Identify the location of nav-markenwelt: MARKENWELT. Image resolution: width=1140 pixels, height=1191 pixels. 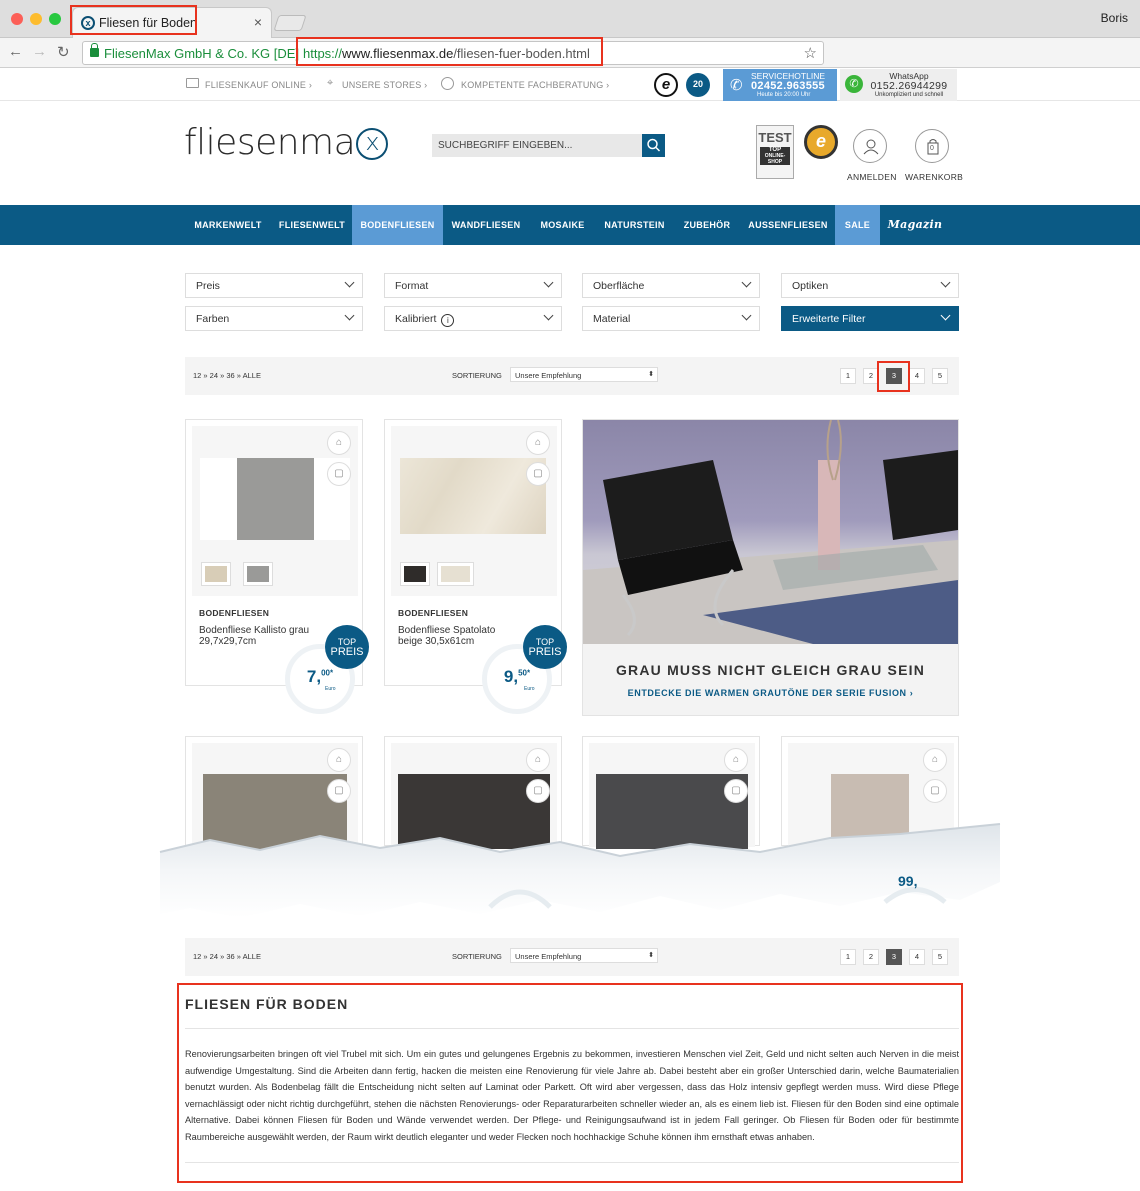
(228, 225).